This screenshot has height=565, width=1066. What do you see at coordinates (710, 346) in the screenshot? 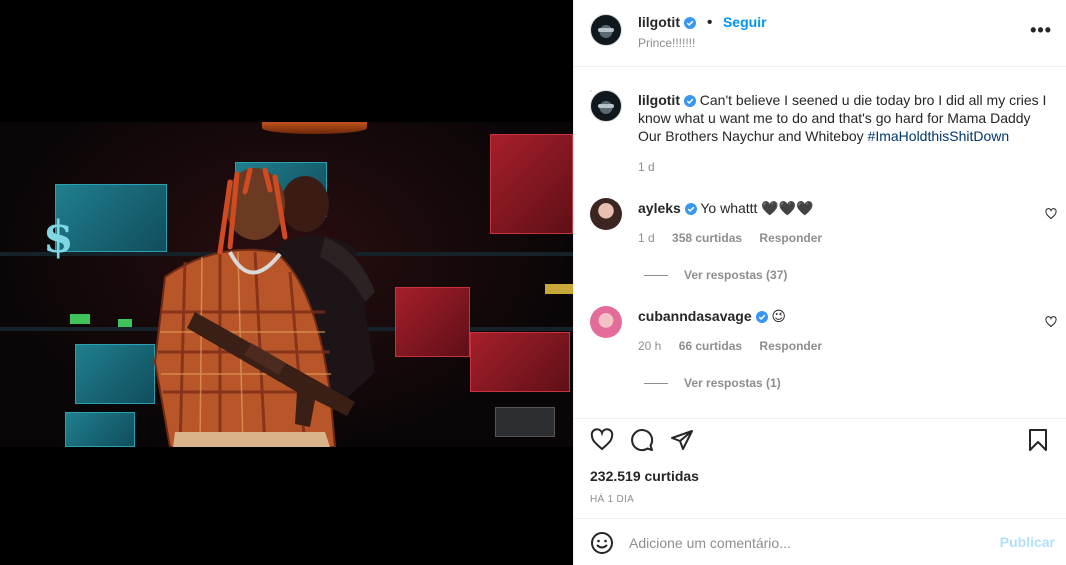
I see `comment-likes: 66 curtidas` at bounding box center [710, 346].